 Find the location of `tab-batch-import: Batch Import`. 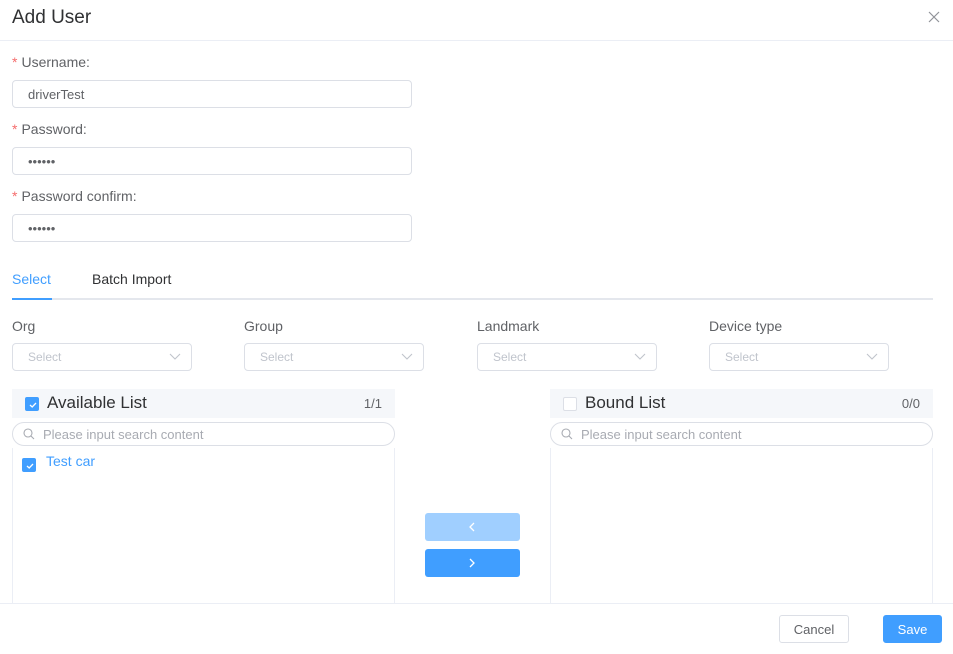

tab-batch-import: Batch Import is located at coordinates (131, 279).